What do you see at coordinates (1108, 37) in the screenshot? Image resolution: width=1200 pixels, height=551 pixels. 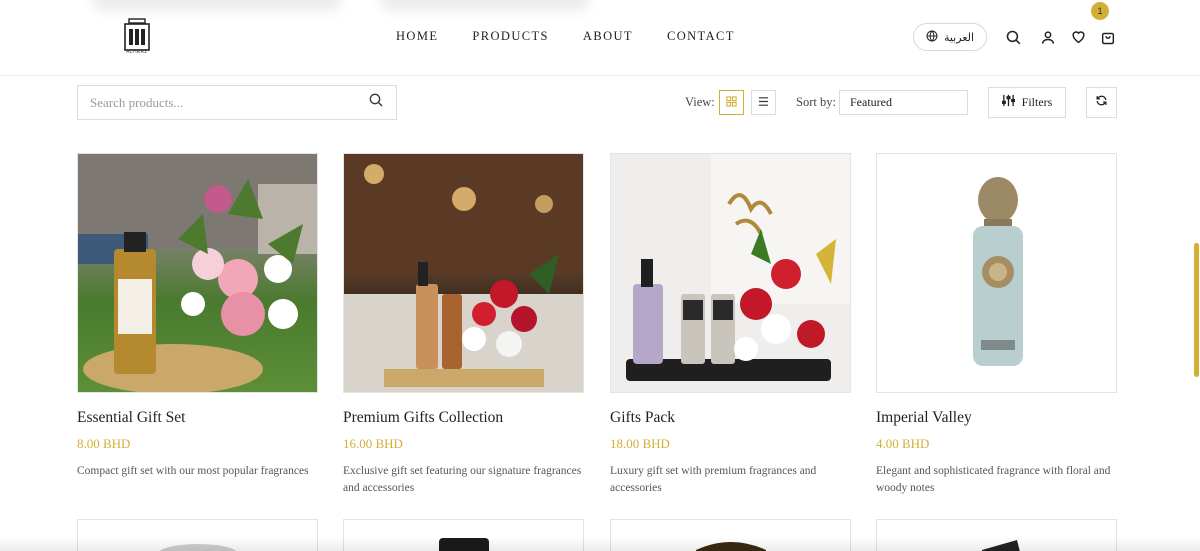 I see `cart-bag-icon` at bounding box center [1108, 37].